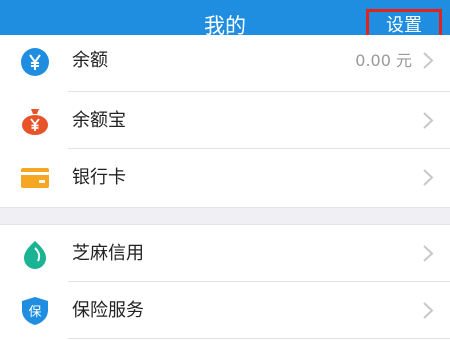  What do you see at coordinates (108, 253) in the screenshot?
I see `menu-item-label: 芝麻信用` at bounding box center [108, 253].